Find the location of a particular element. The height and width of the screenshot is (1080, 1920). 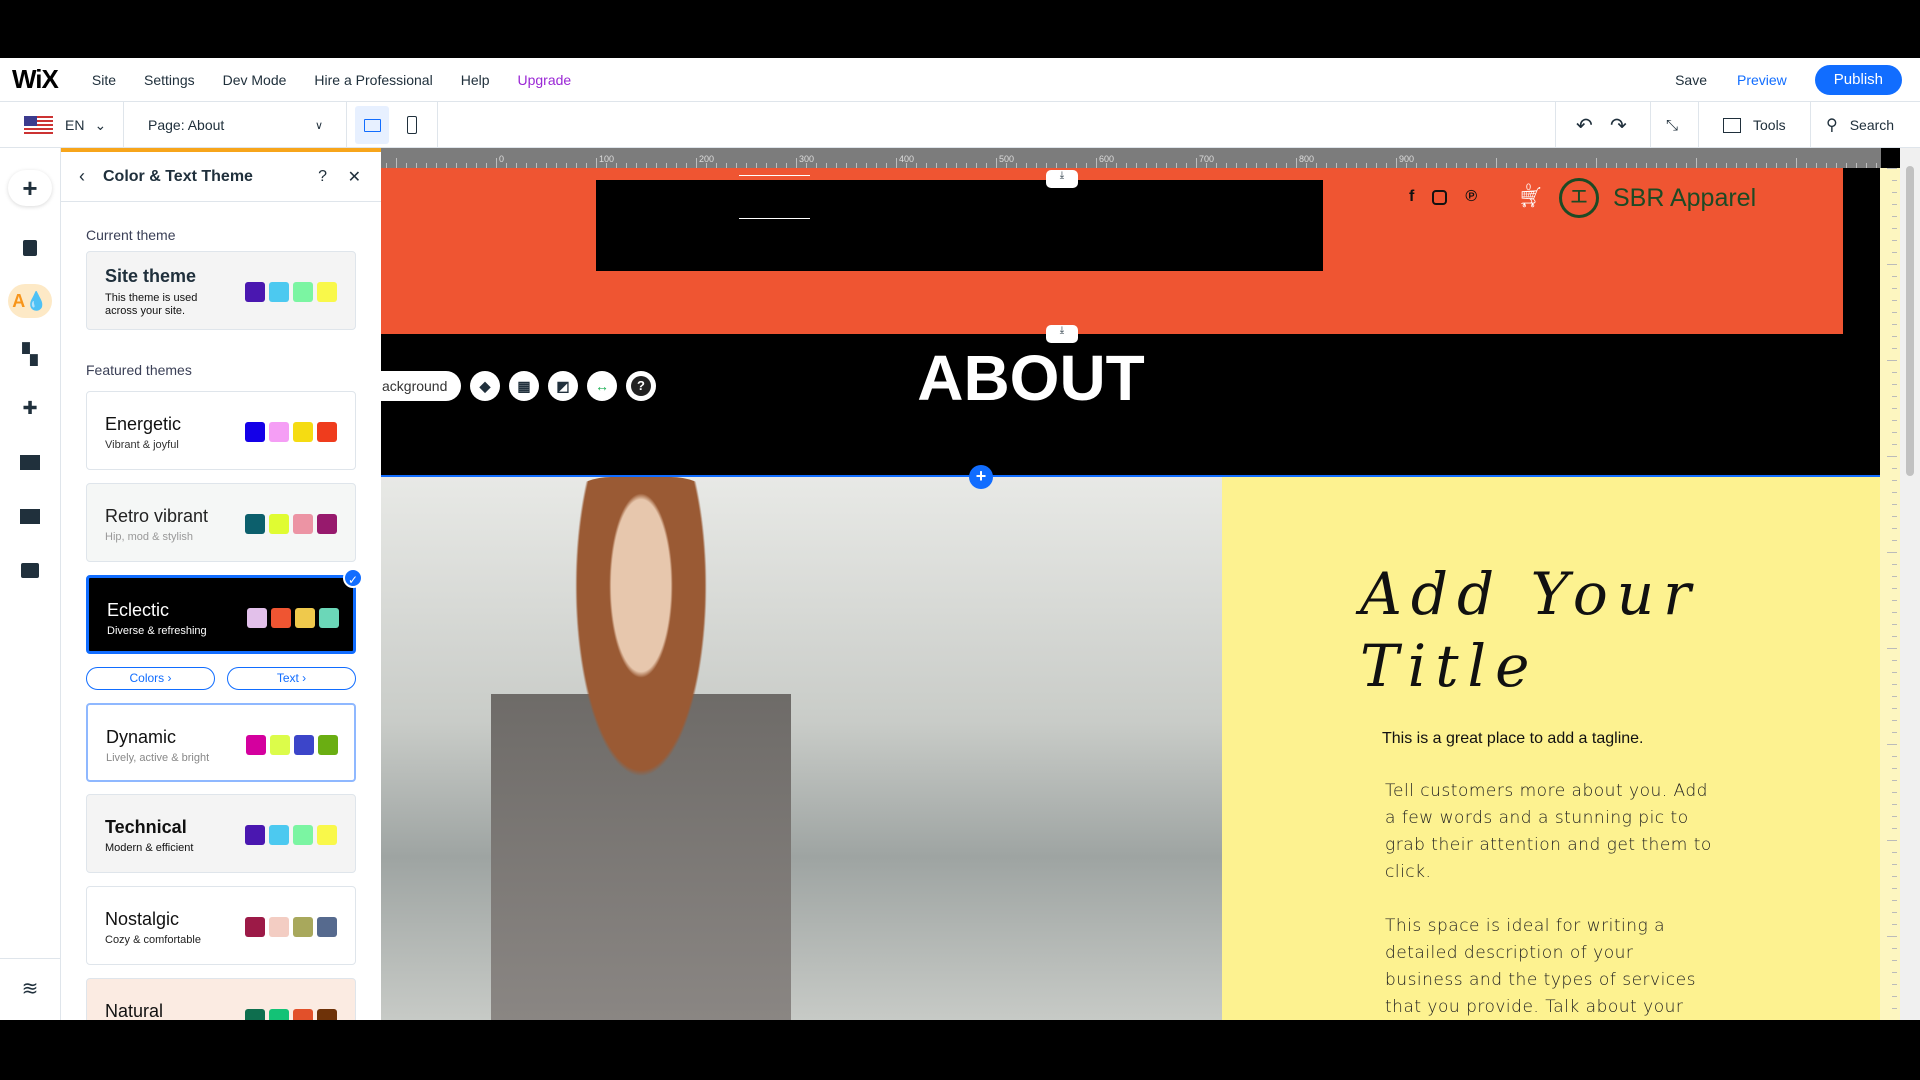

menu-upgrade: Upgrade is located at coordinates (545, 80).